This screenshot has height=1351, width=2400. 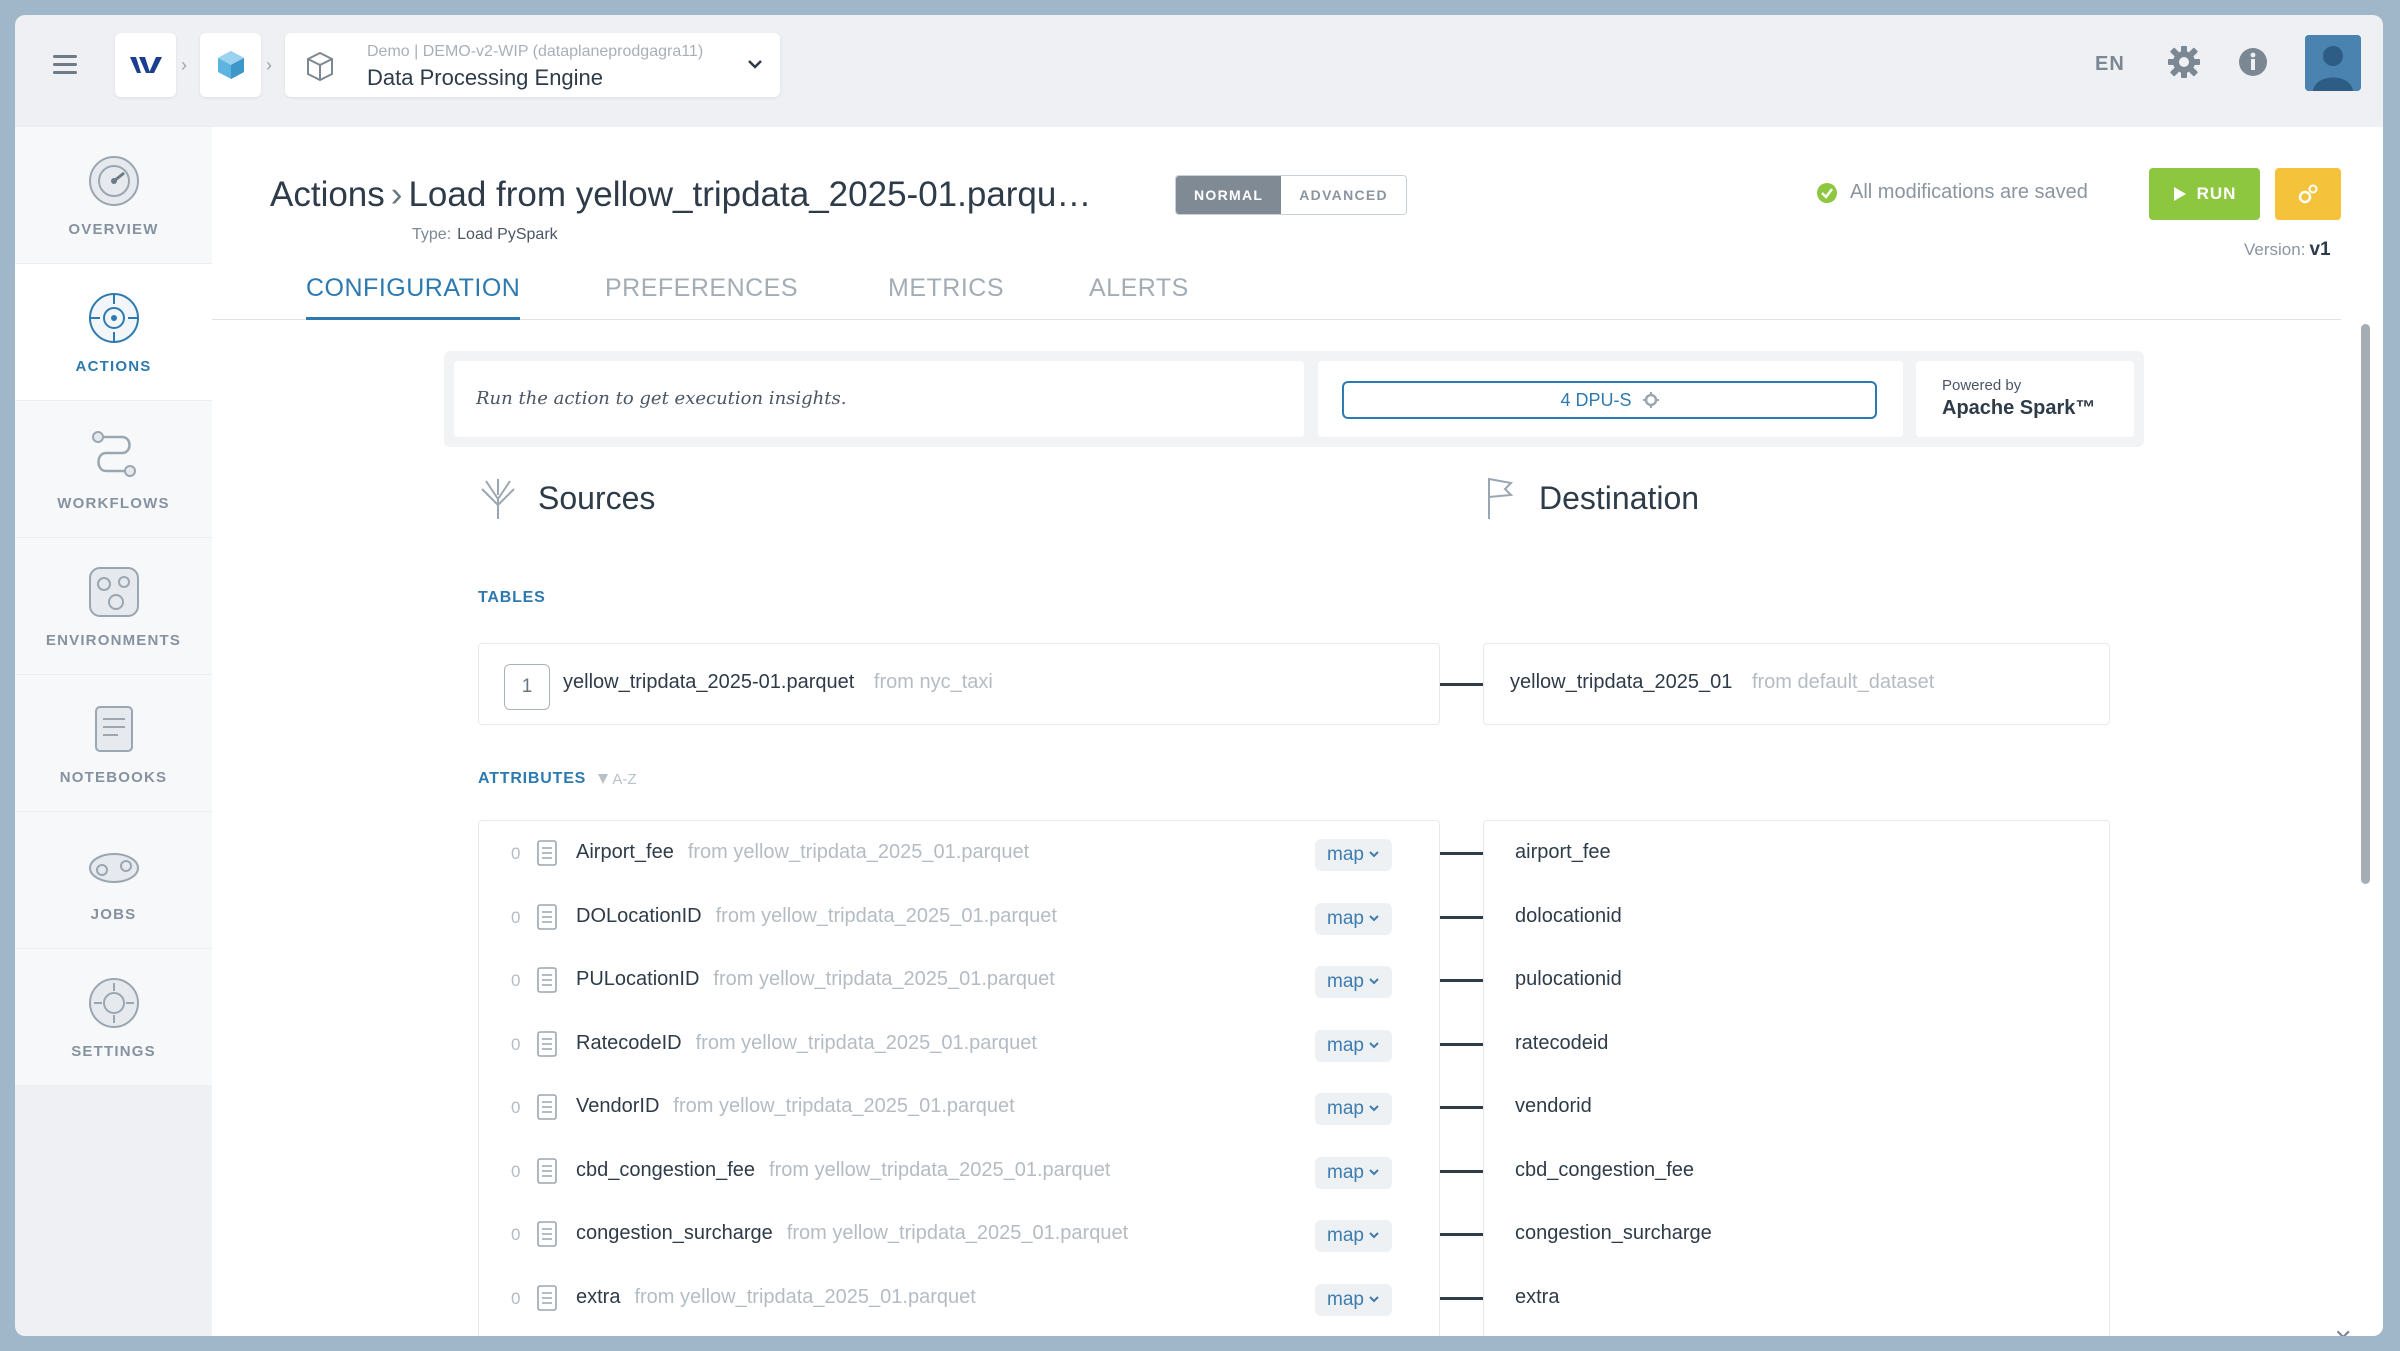 What do you see at coordinates (327, 194) in the screenshot?
I see `breadcrumb-actions: Actions` at bounding box center [327, 194].